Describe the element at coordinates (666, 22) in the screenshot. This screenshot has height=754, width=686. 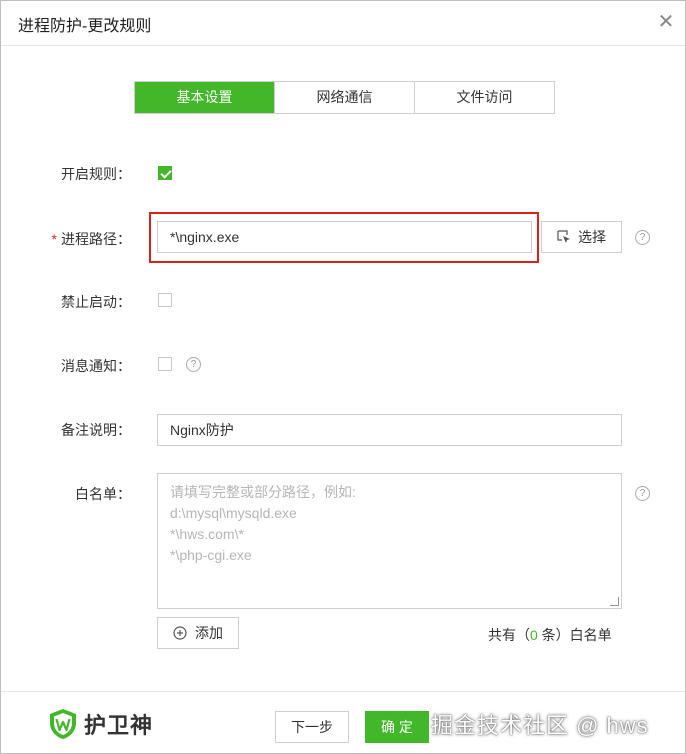
I see `close-icon: ✕` at that location.